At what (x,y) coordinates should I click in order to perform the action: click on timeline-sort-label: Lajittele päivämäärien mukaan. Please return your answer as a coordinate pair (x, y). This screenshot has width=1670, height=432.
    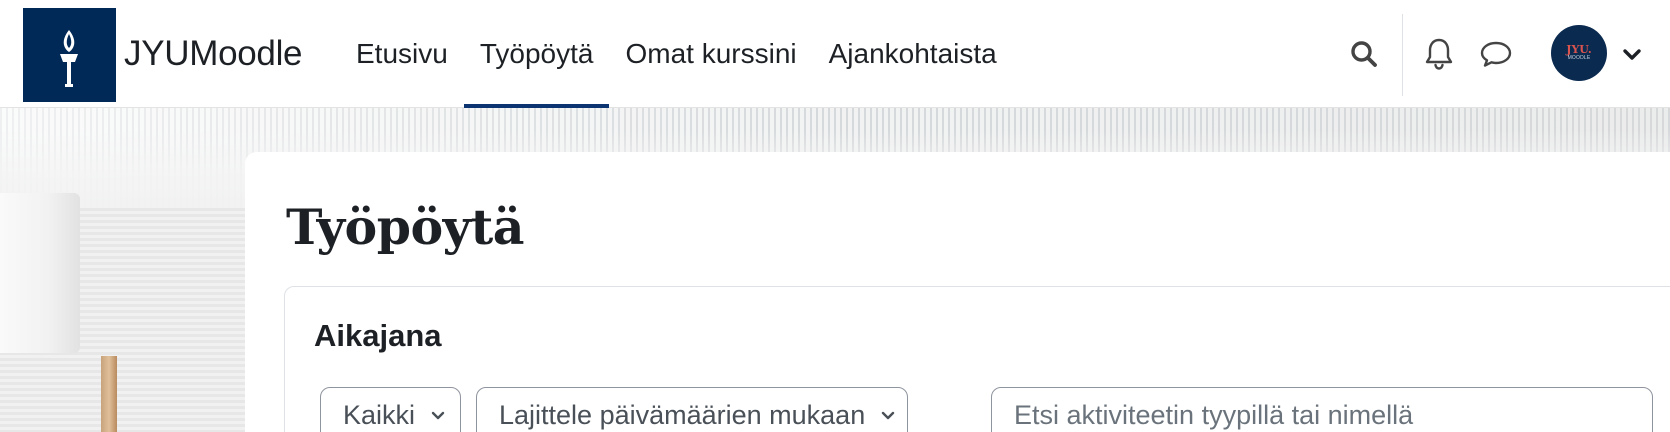
    Looking at the image, I should click on (682, 414).